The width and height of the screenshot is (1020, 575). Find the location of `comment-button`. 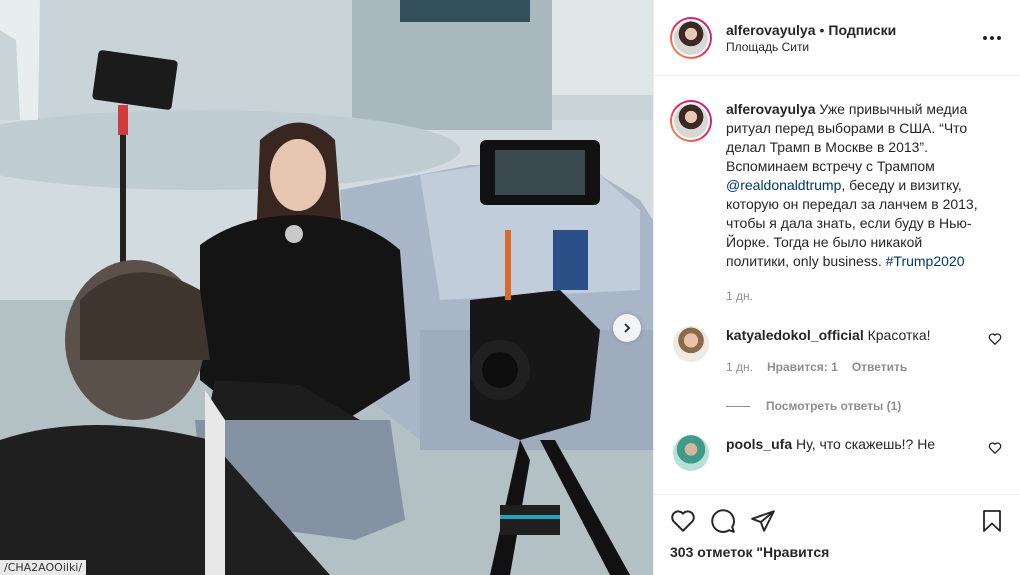

comment-button is located at coordinates (730, 521).